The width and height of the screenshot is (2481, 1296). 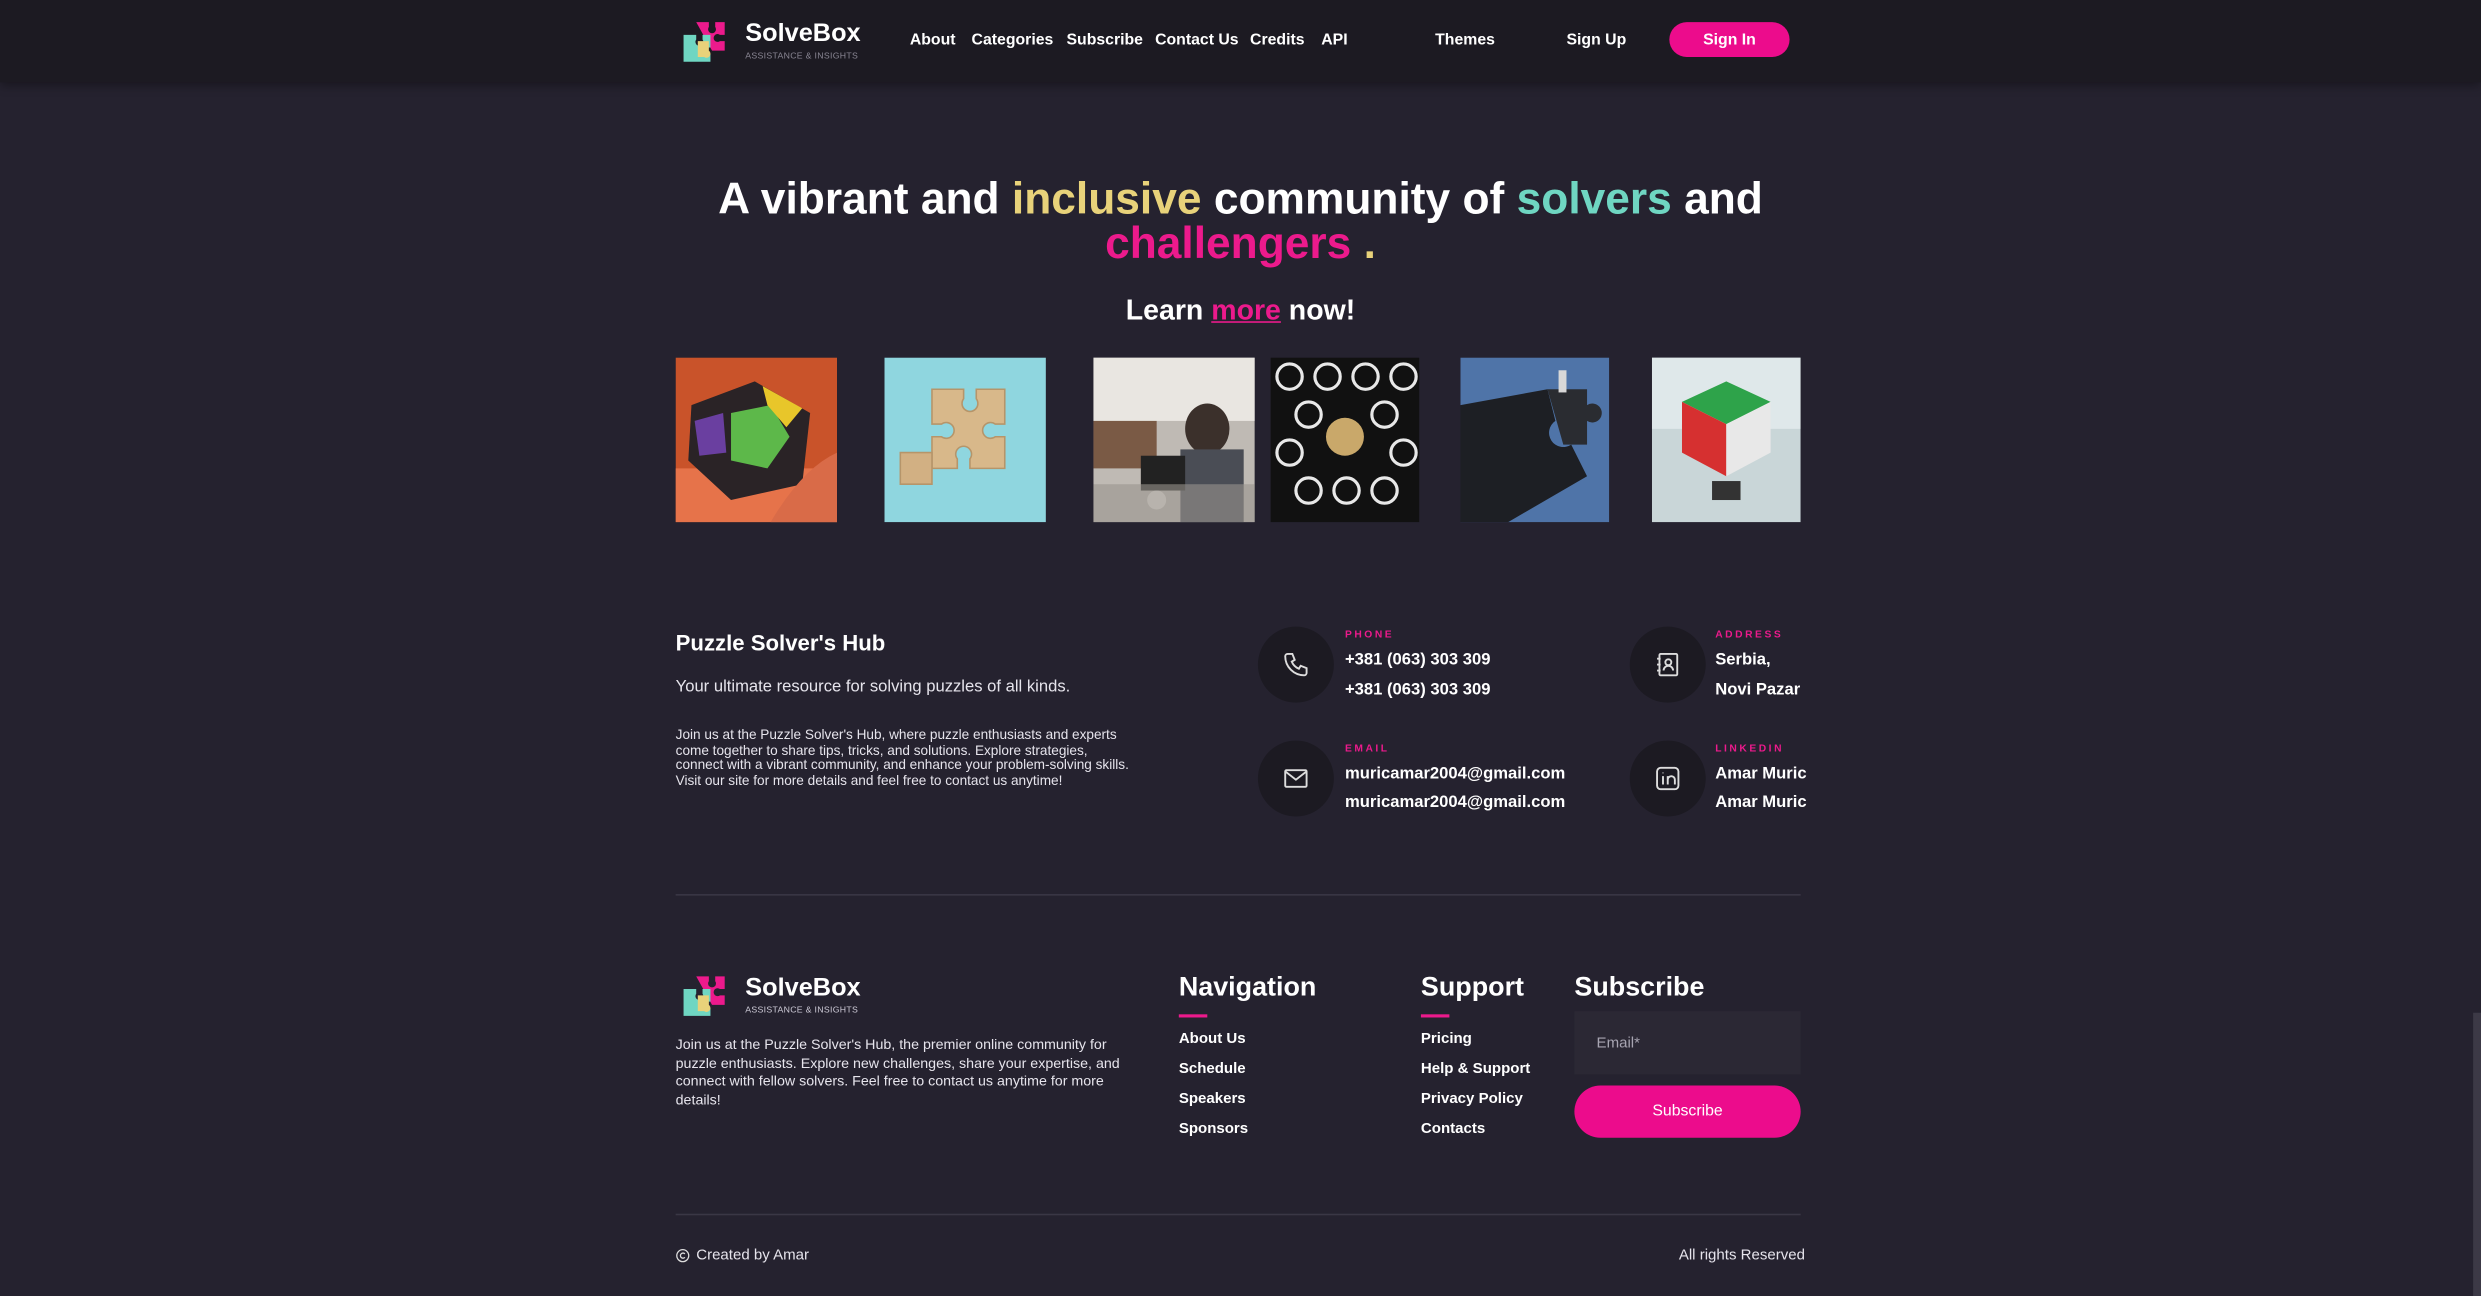 What do you see at coordinates (1453, 1128) in the screenshot?
I see `footer-link-contacts: Contacts` at bounding box center [1453, 1128].